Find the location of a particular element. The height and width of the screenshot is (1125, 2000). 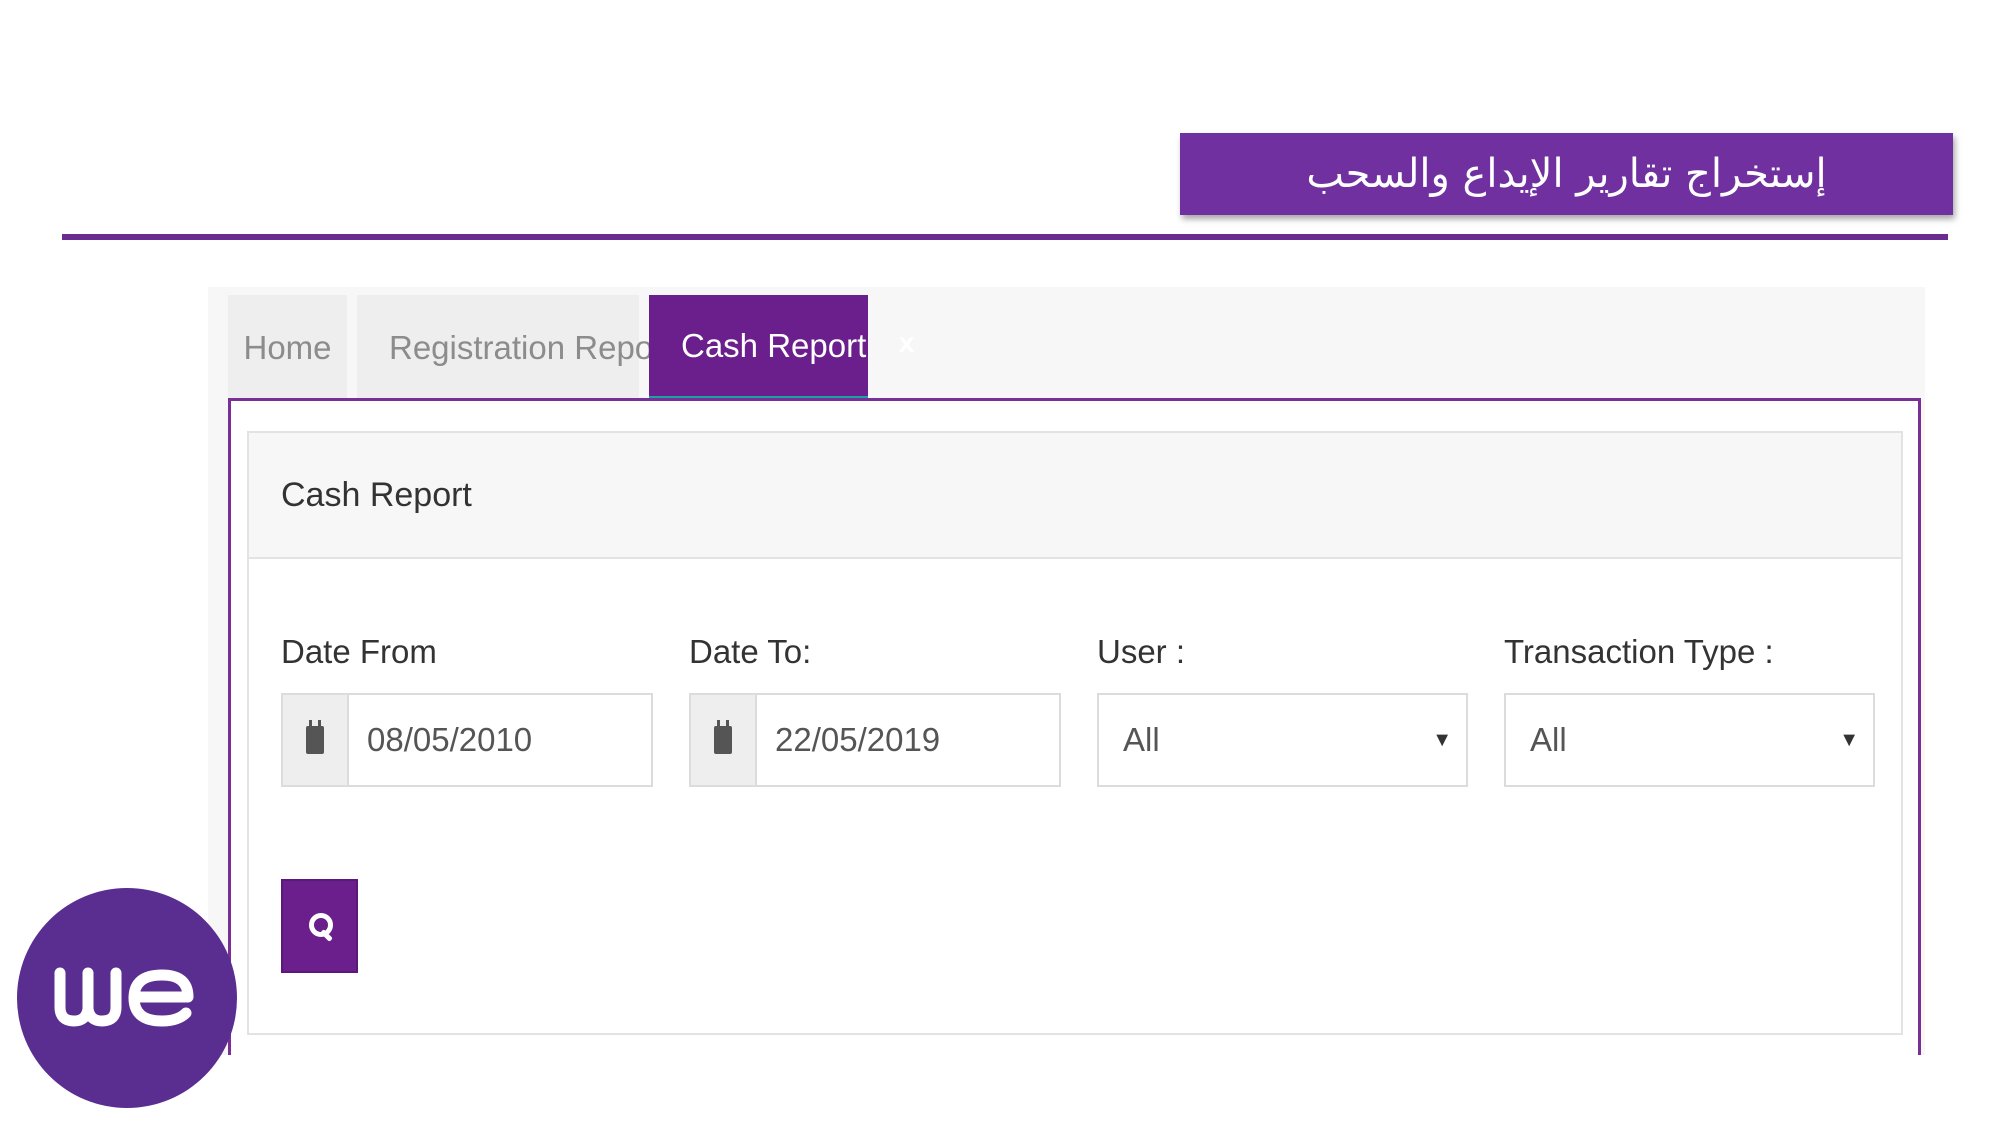

date-from-input is located at coordinates (500, 740).